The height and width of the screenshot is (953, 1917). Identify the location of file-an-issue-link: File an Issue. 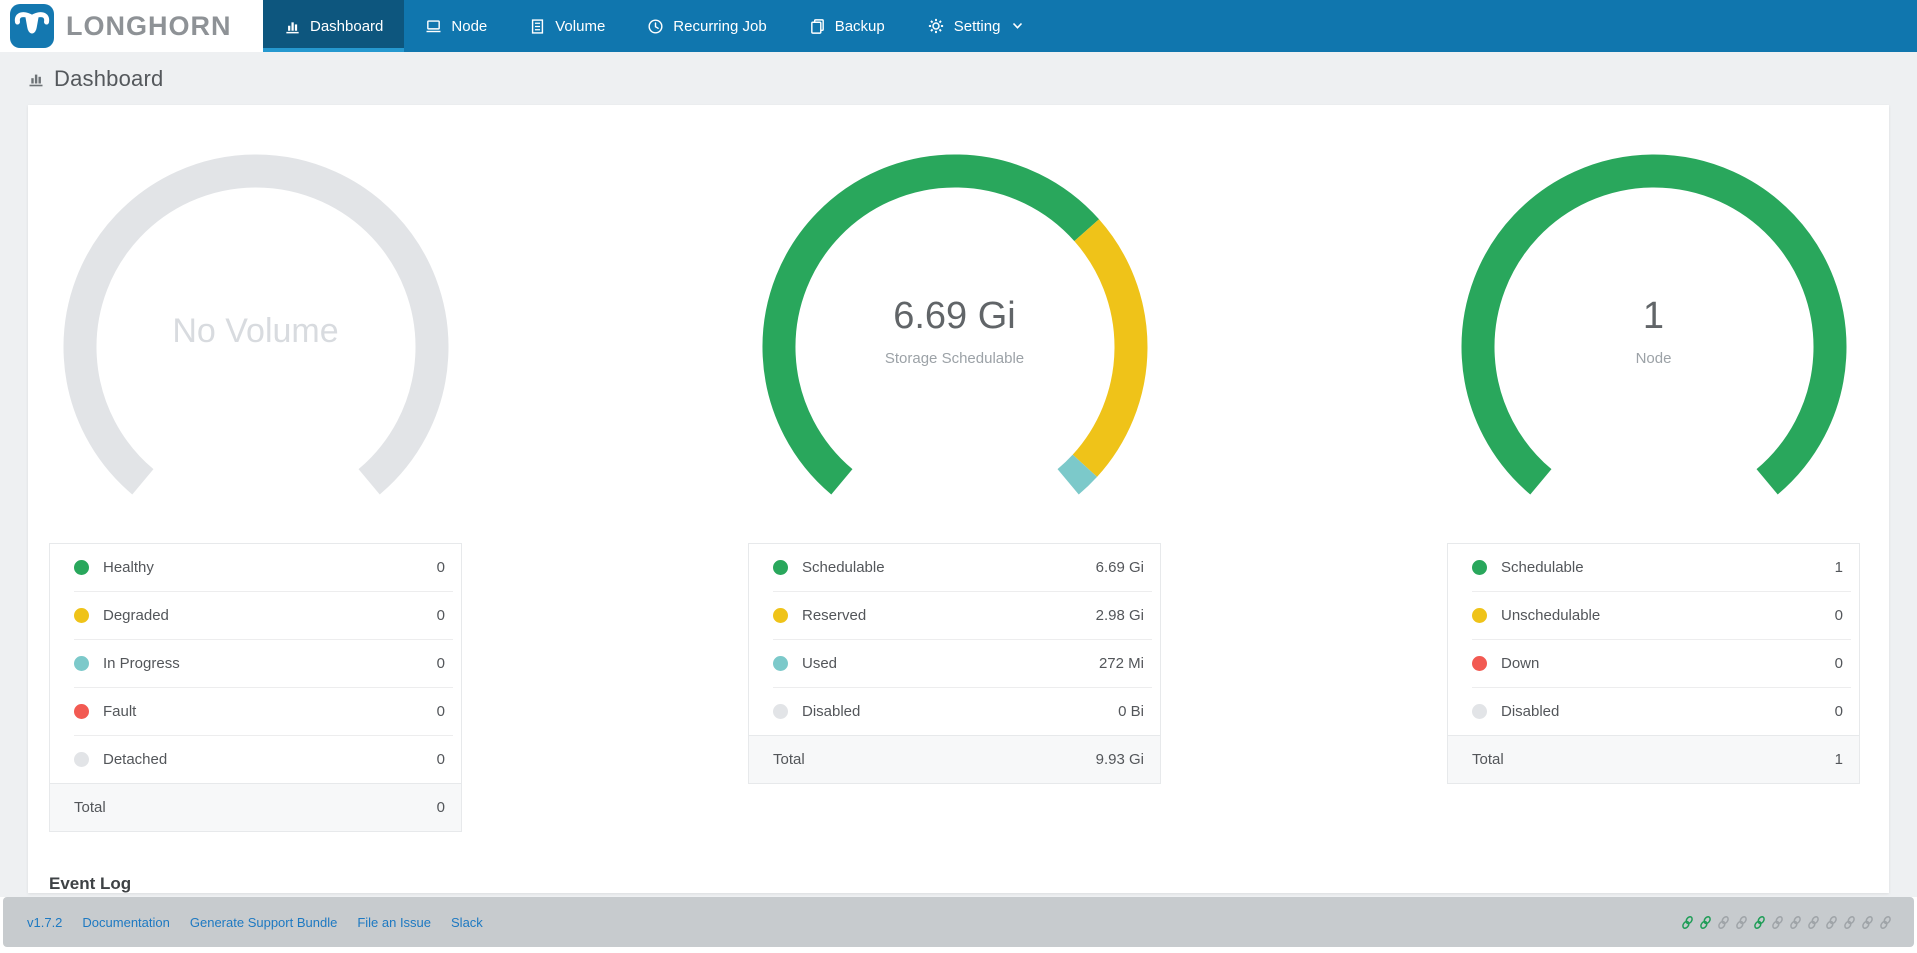
(394, 922).